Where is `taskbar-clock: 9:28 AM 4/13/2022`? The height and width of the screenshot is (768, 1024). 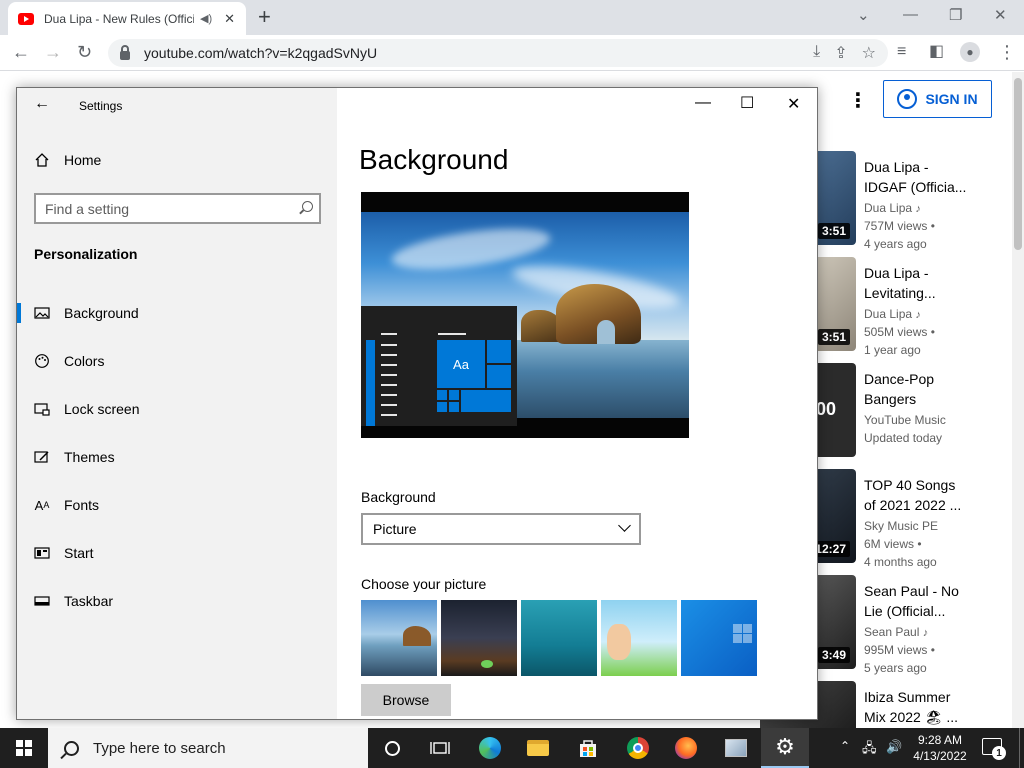
taskbar-clock: 9:28 AM 4/13/2022 is located at coordinates (940, 748).